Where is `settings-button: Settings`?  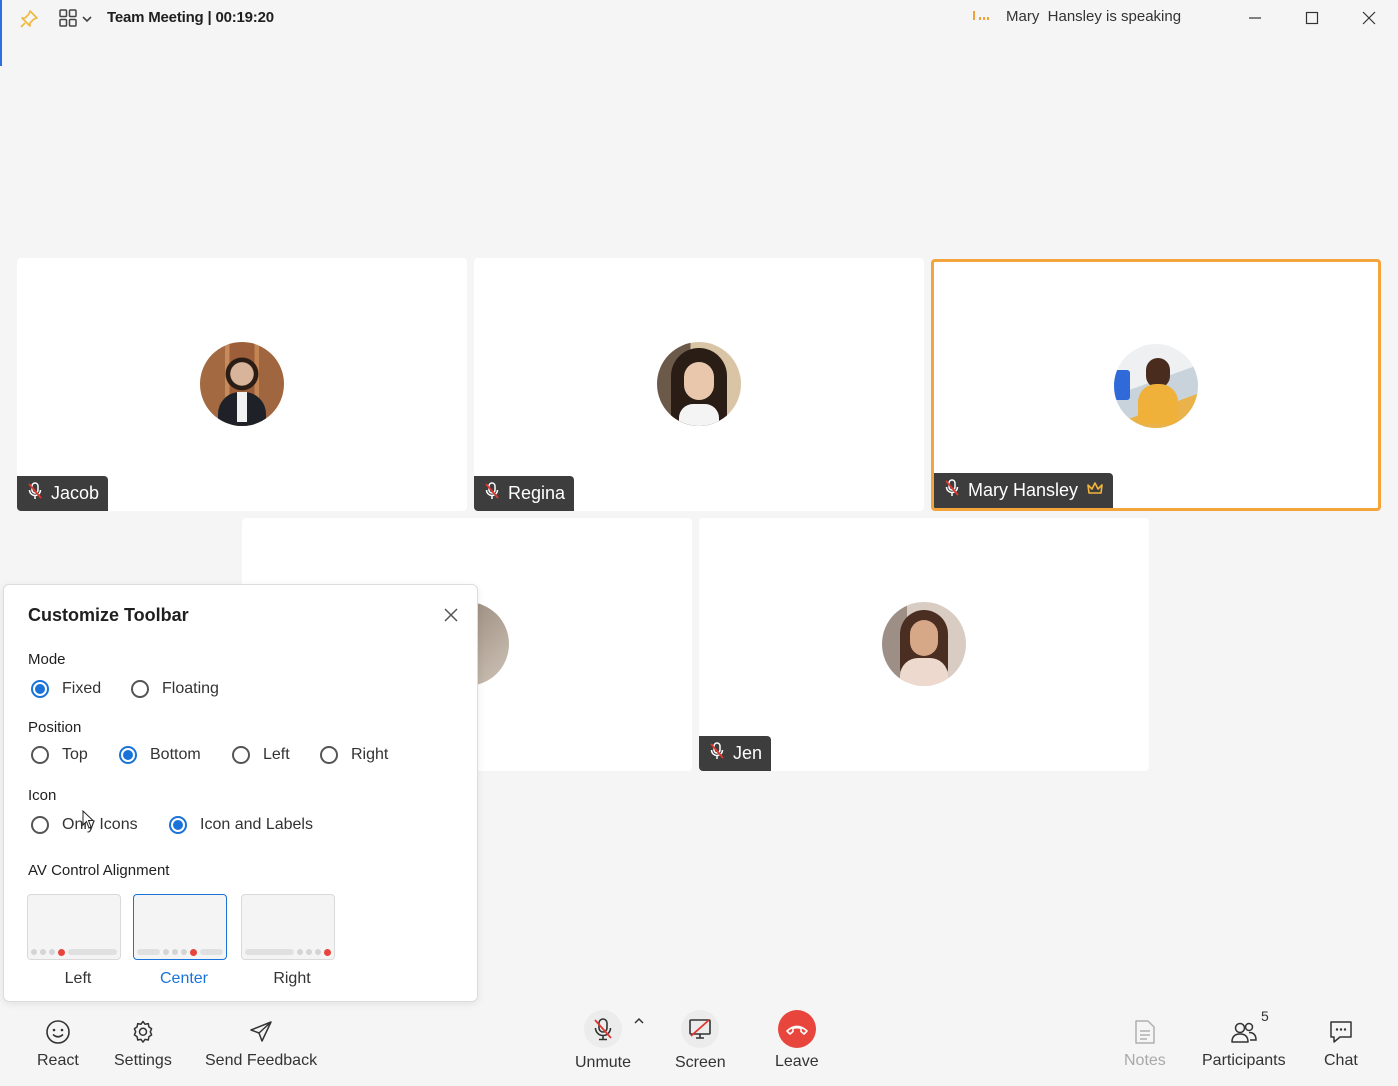 settings-button: Settings is located at coordinates (143, 1043).